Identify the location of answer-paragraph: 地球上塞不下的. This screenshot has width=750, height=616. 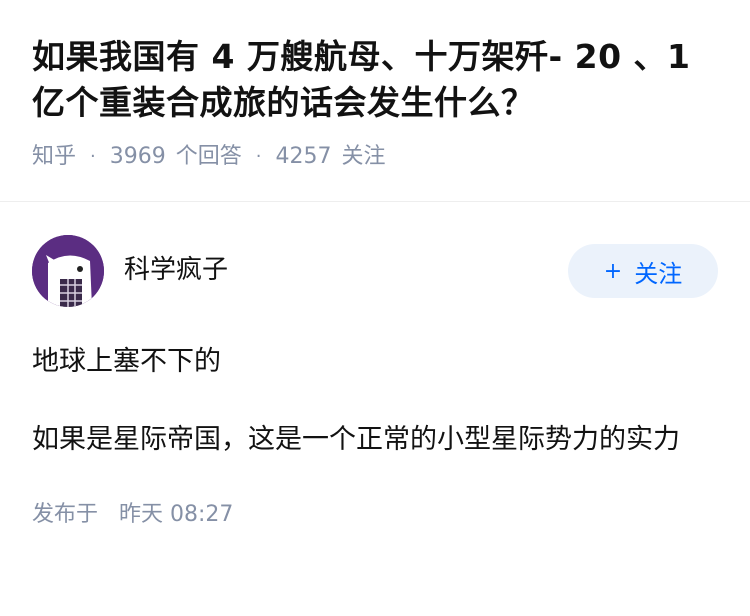
(126, 361).